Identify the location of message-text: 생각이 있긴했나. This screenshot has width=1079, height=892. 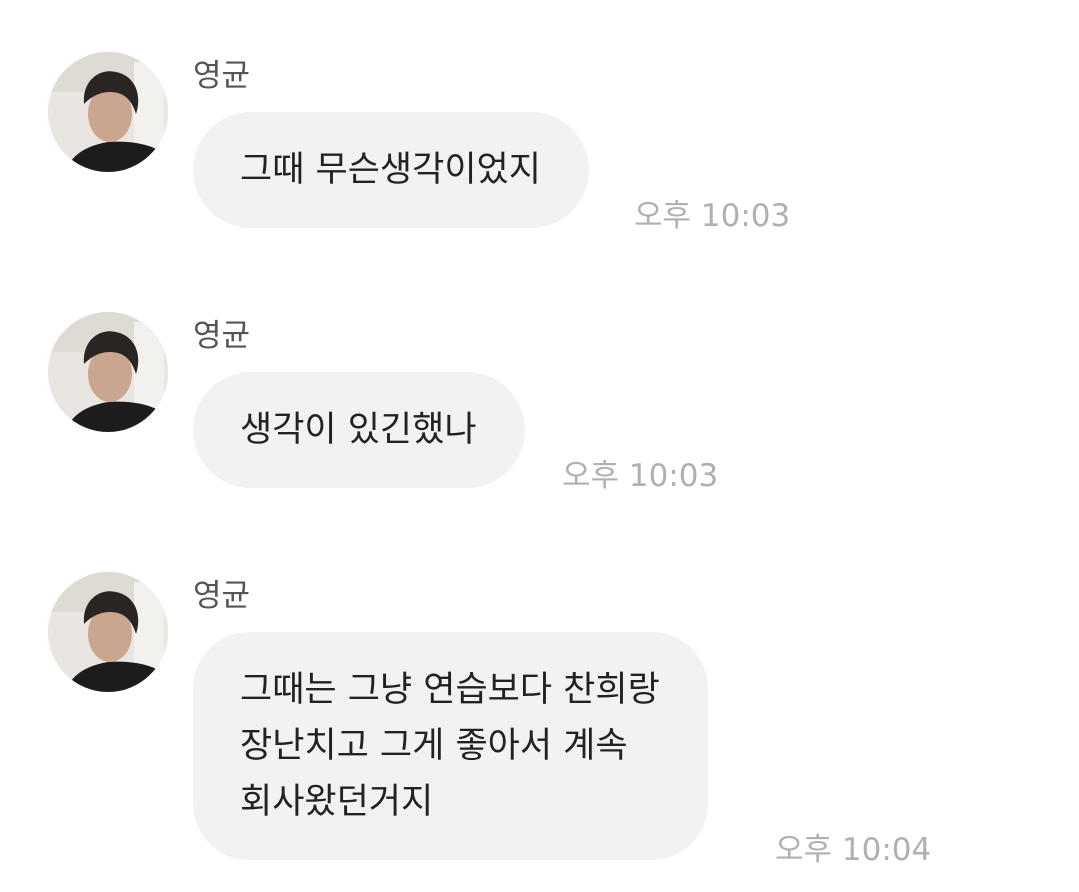
(358, 430).